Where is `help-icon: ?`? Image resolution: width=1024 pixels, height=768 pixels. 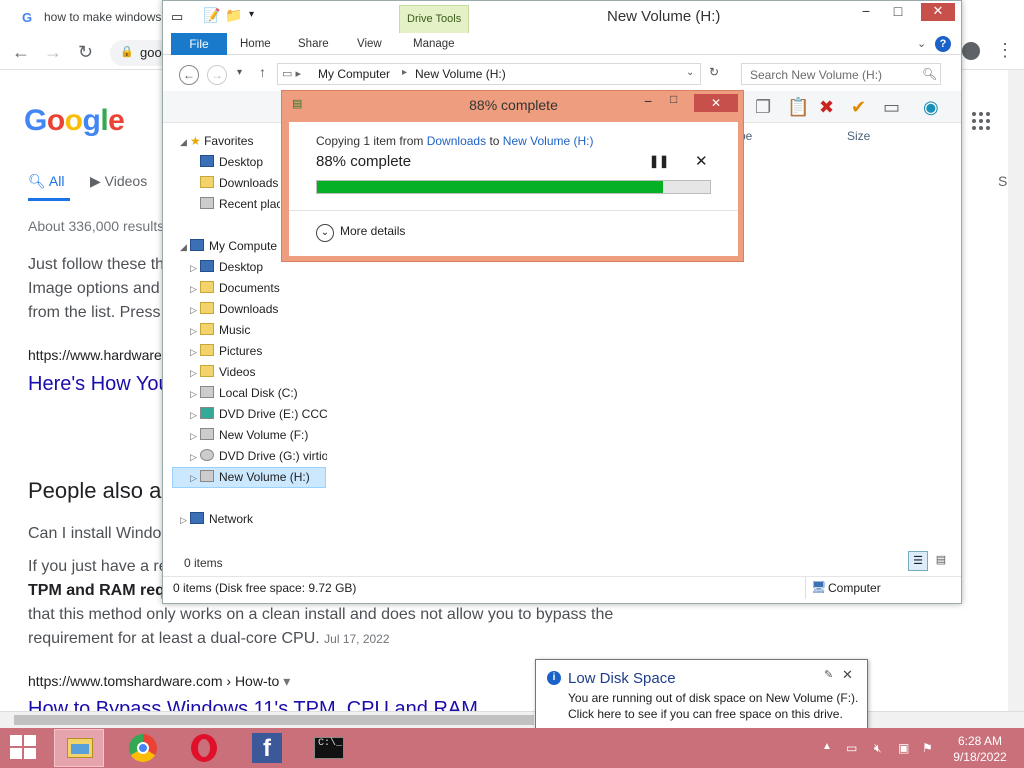
help-icon: ? is located at coordinates (943, 44).